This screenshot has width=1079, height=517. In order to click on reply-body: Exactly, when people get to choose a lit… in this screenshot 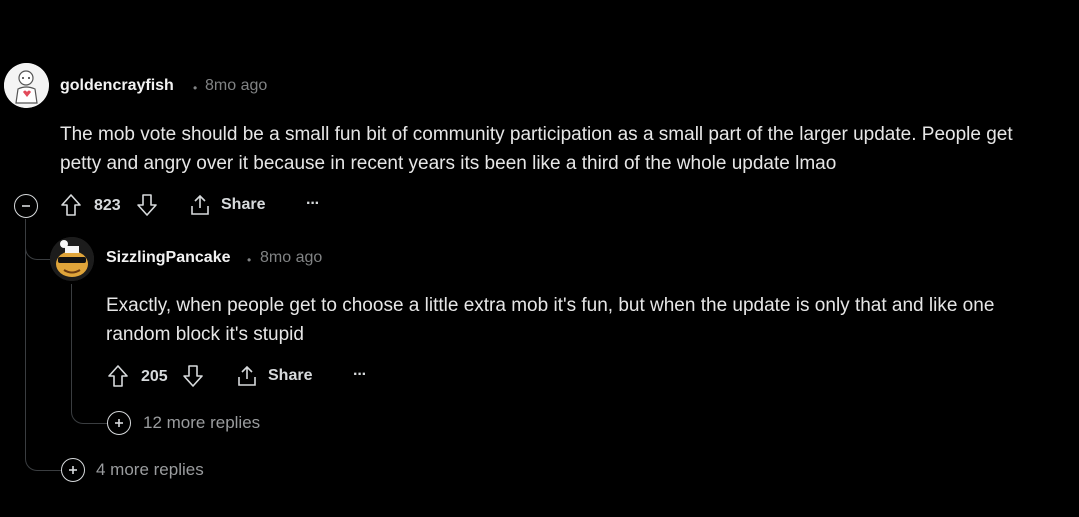, I will do `click(550, 320)`.